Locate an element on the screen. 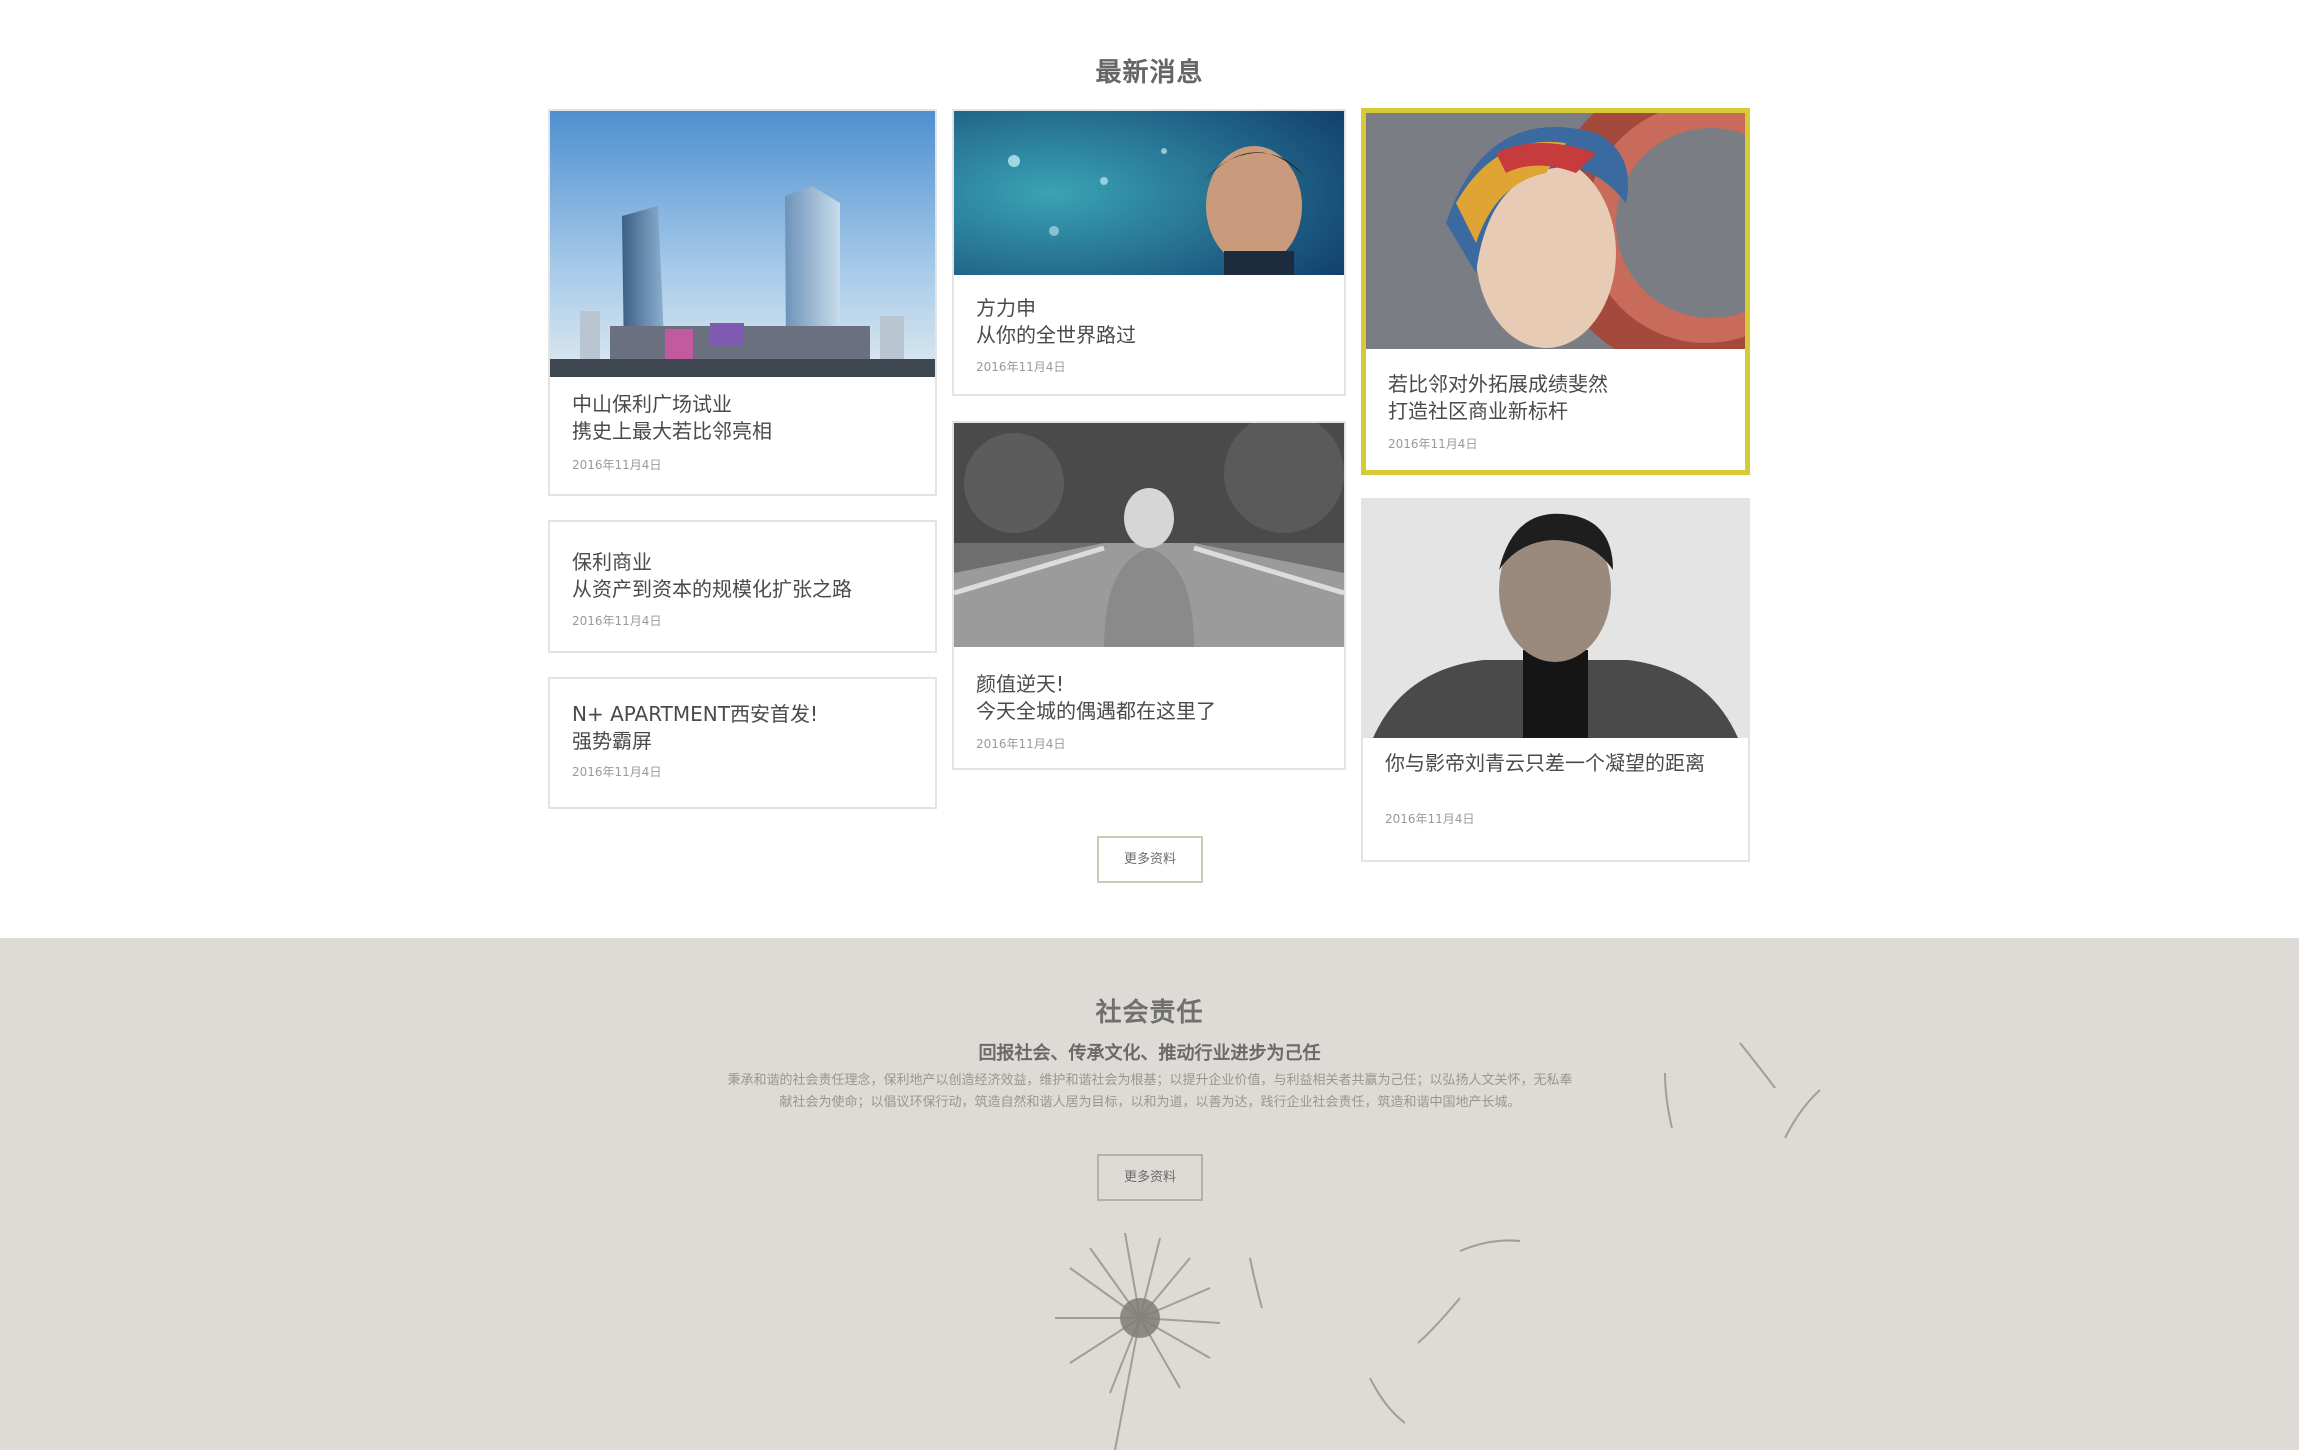 This screenshot has height=1450, width=2299. csr-more-button: 更多资料 is located at coordinates (1150, 1177).